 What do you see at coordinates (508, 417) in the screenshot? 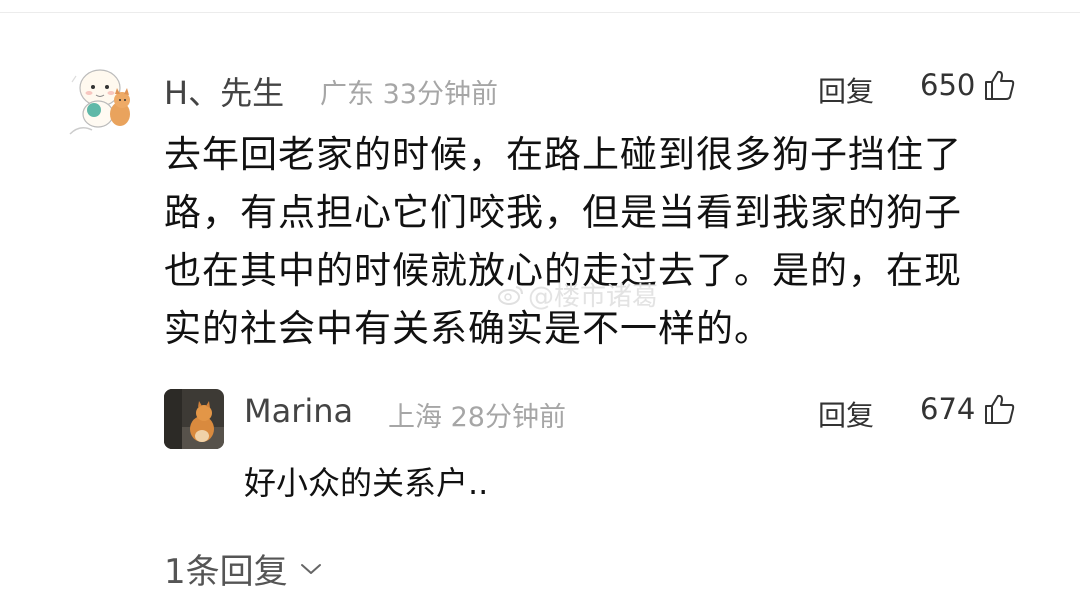
I see `reply-time: 28分钟前` at bounding box center [508, 417].